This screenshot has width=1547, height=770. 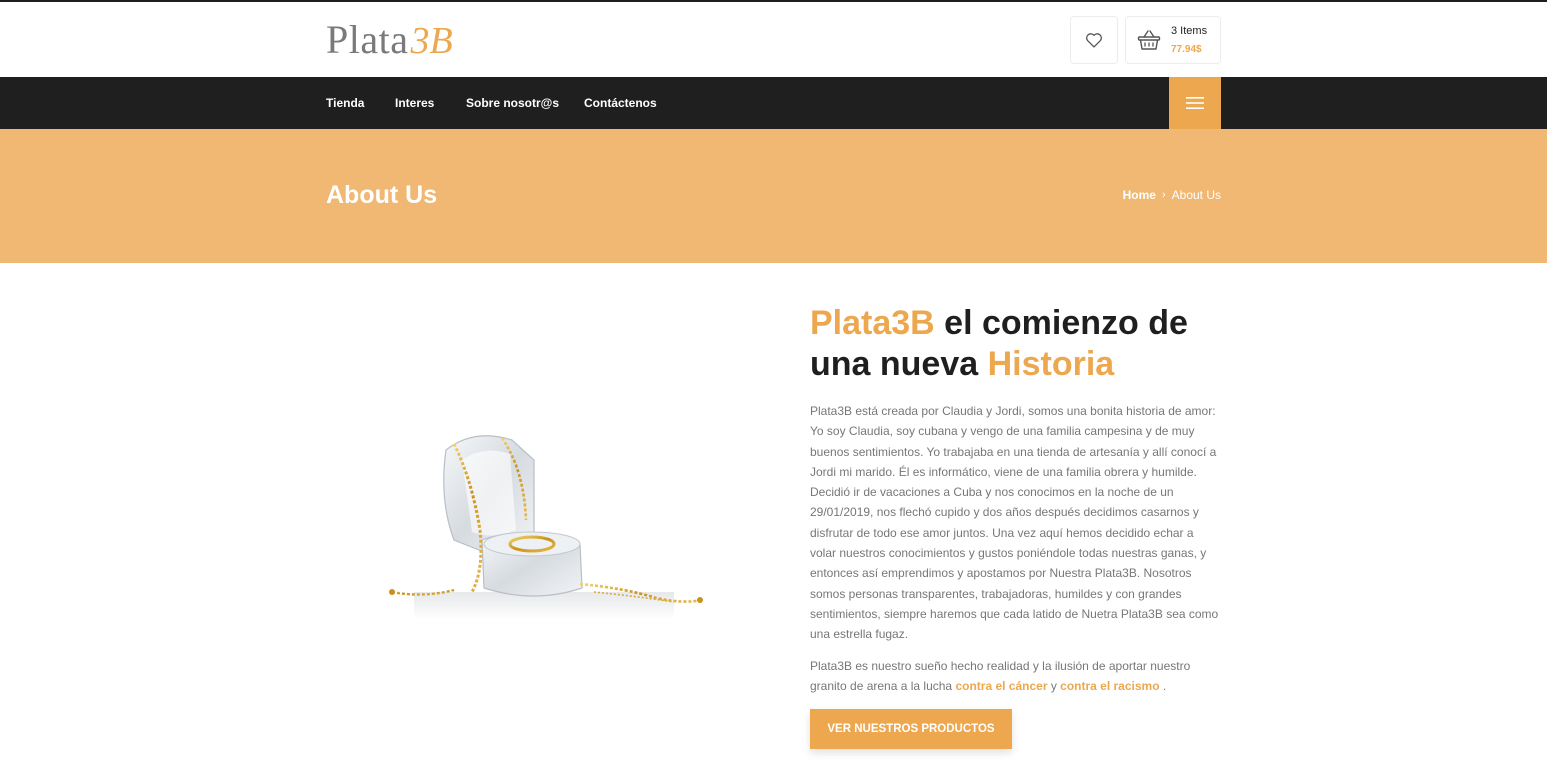 What do you see at coordinates (1189, 31) in the screenshot?
I see `cart-count: 3 Items` at bounding box center [1189, 31].